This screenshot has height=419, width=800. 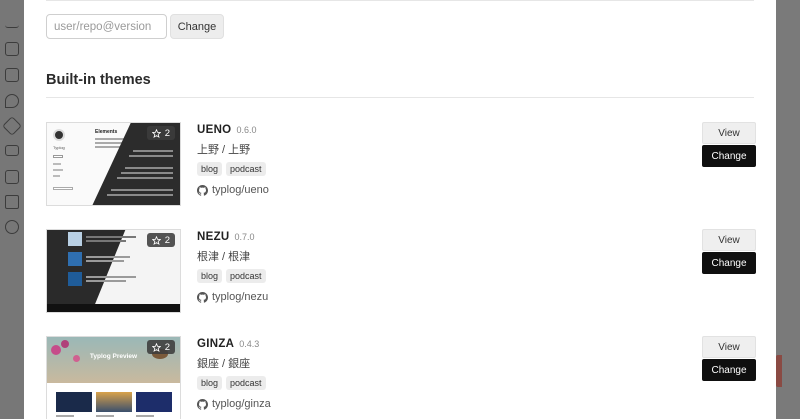 I want to click on tag-icon, so click(x=12, y=126).